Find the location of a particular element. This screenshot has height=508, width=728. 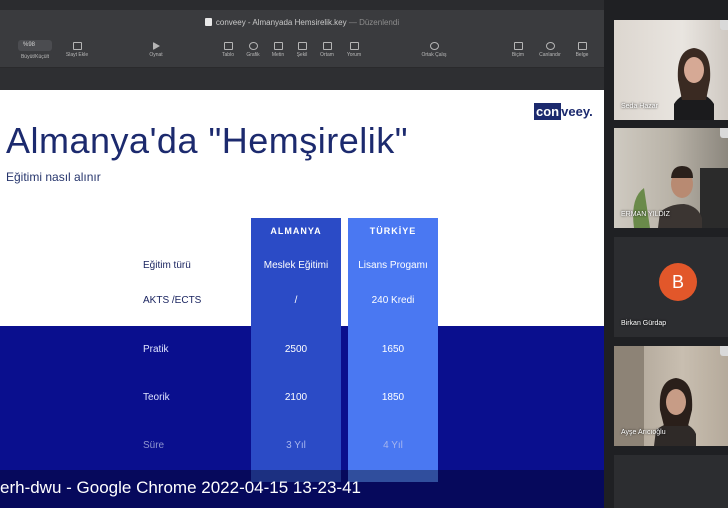

window-top-strip is located at coordinates (302, 5).